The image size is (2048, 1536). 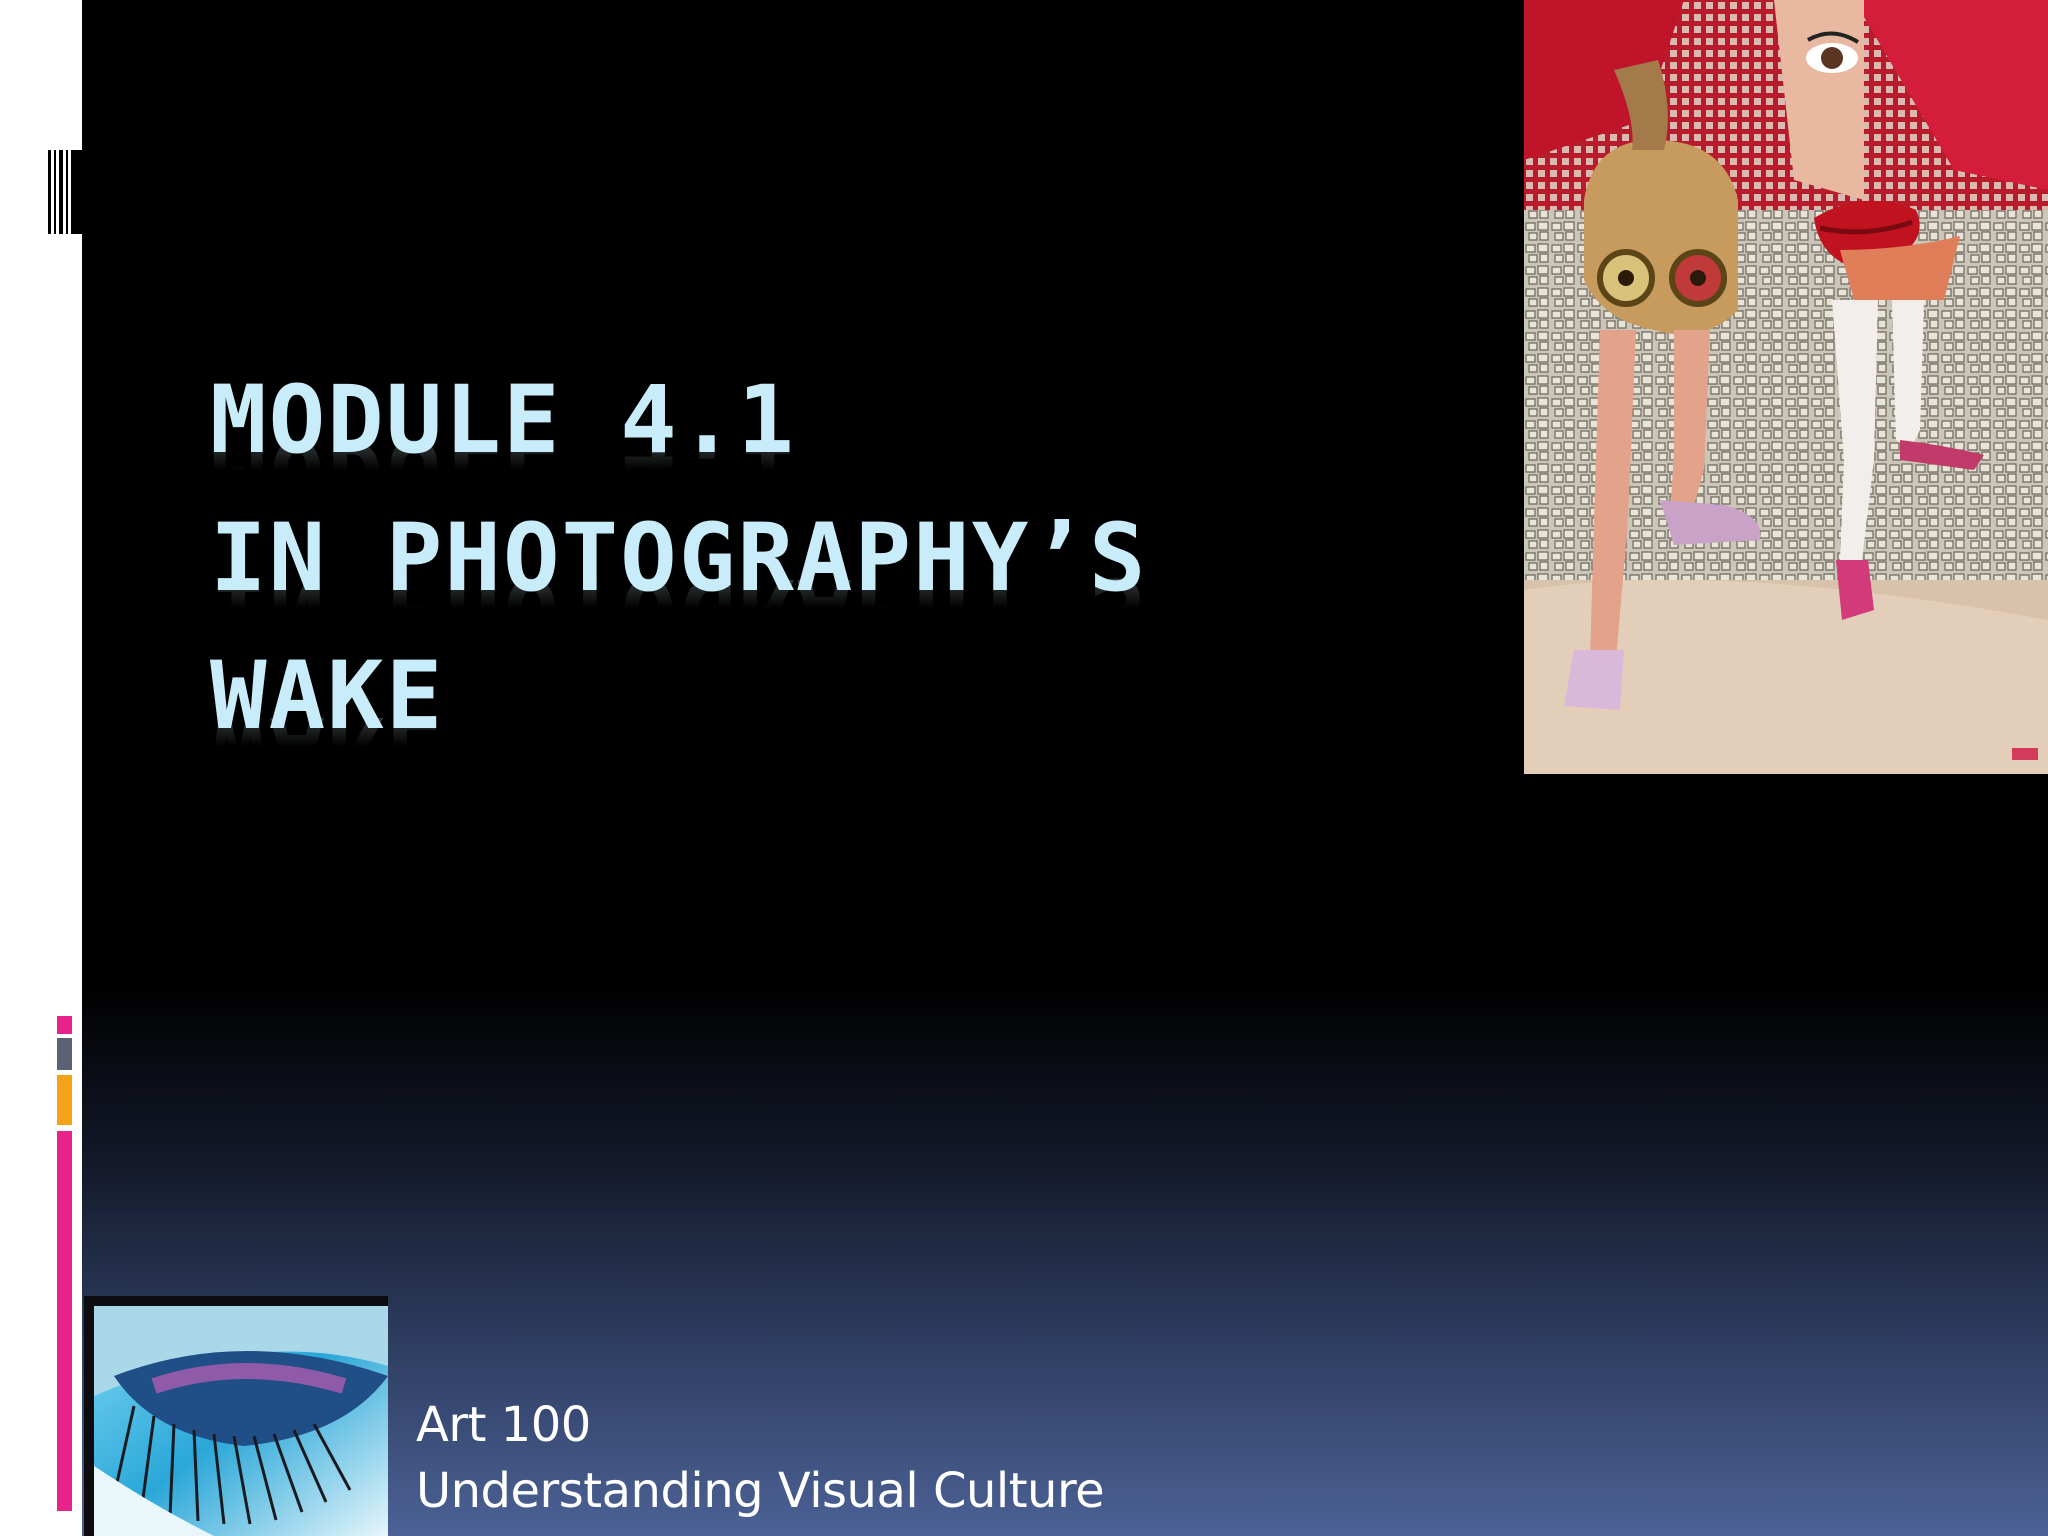 What do you see at coordinates (64, 1100) in the screenshot?
I see `accent-bar-orange` at bounding box center [64, 1100].